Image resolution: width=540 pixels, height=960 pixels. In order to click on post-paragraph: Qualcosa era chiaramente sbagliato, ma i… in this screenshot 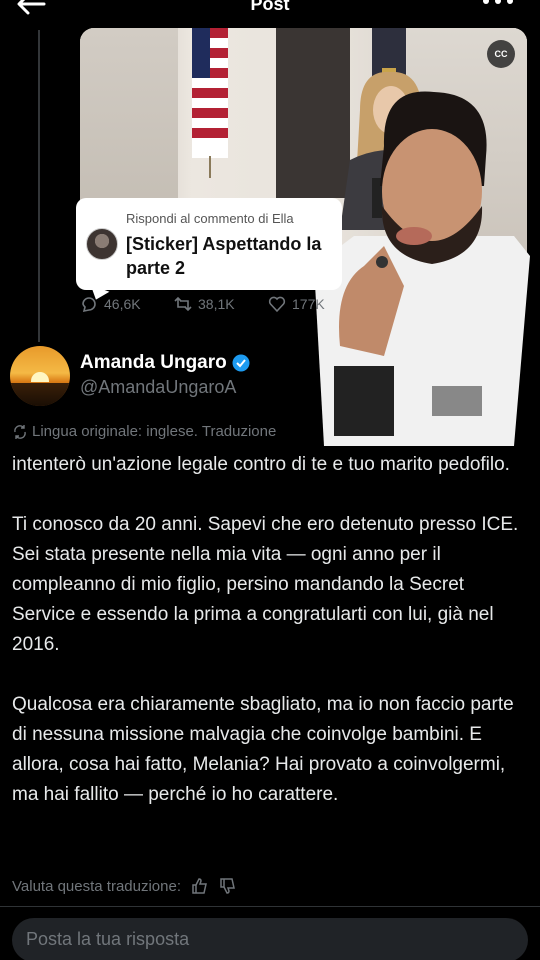, I will do `click(263, 749)`.